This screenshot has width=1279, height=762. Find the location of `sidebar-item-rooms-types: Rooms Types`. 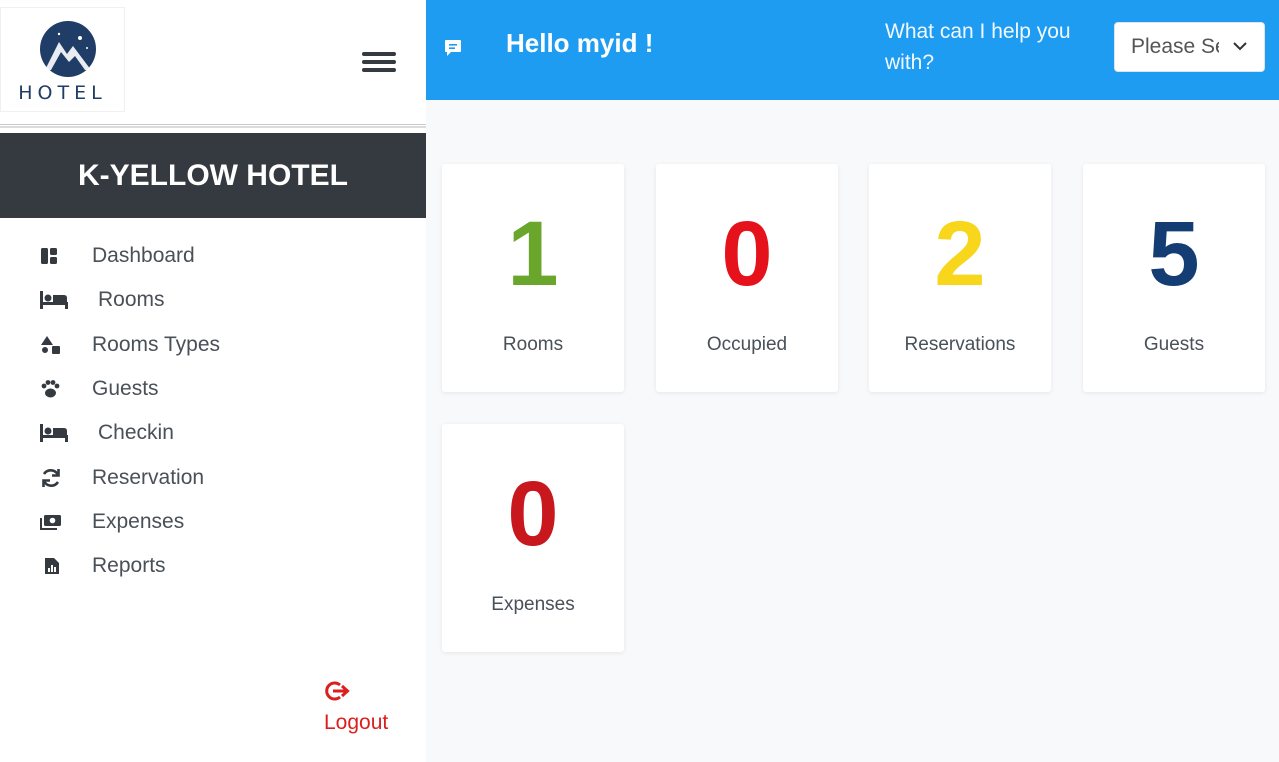

sidebar-item-rooms-types: Rooms Types is located at coordinates (213, 345).